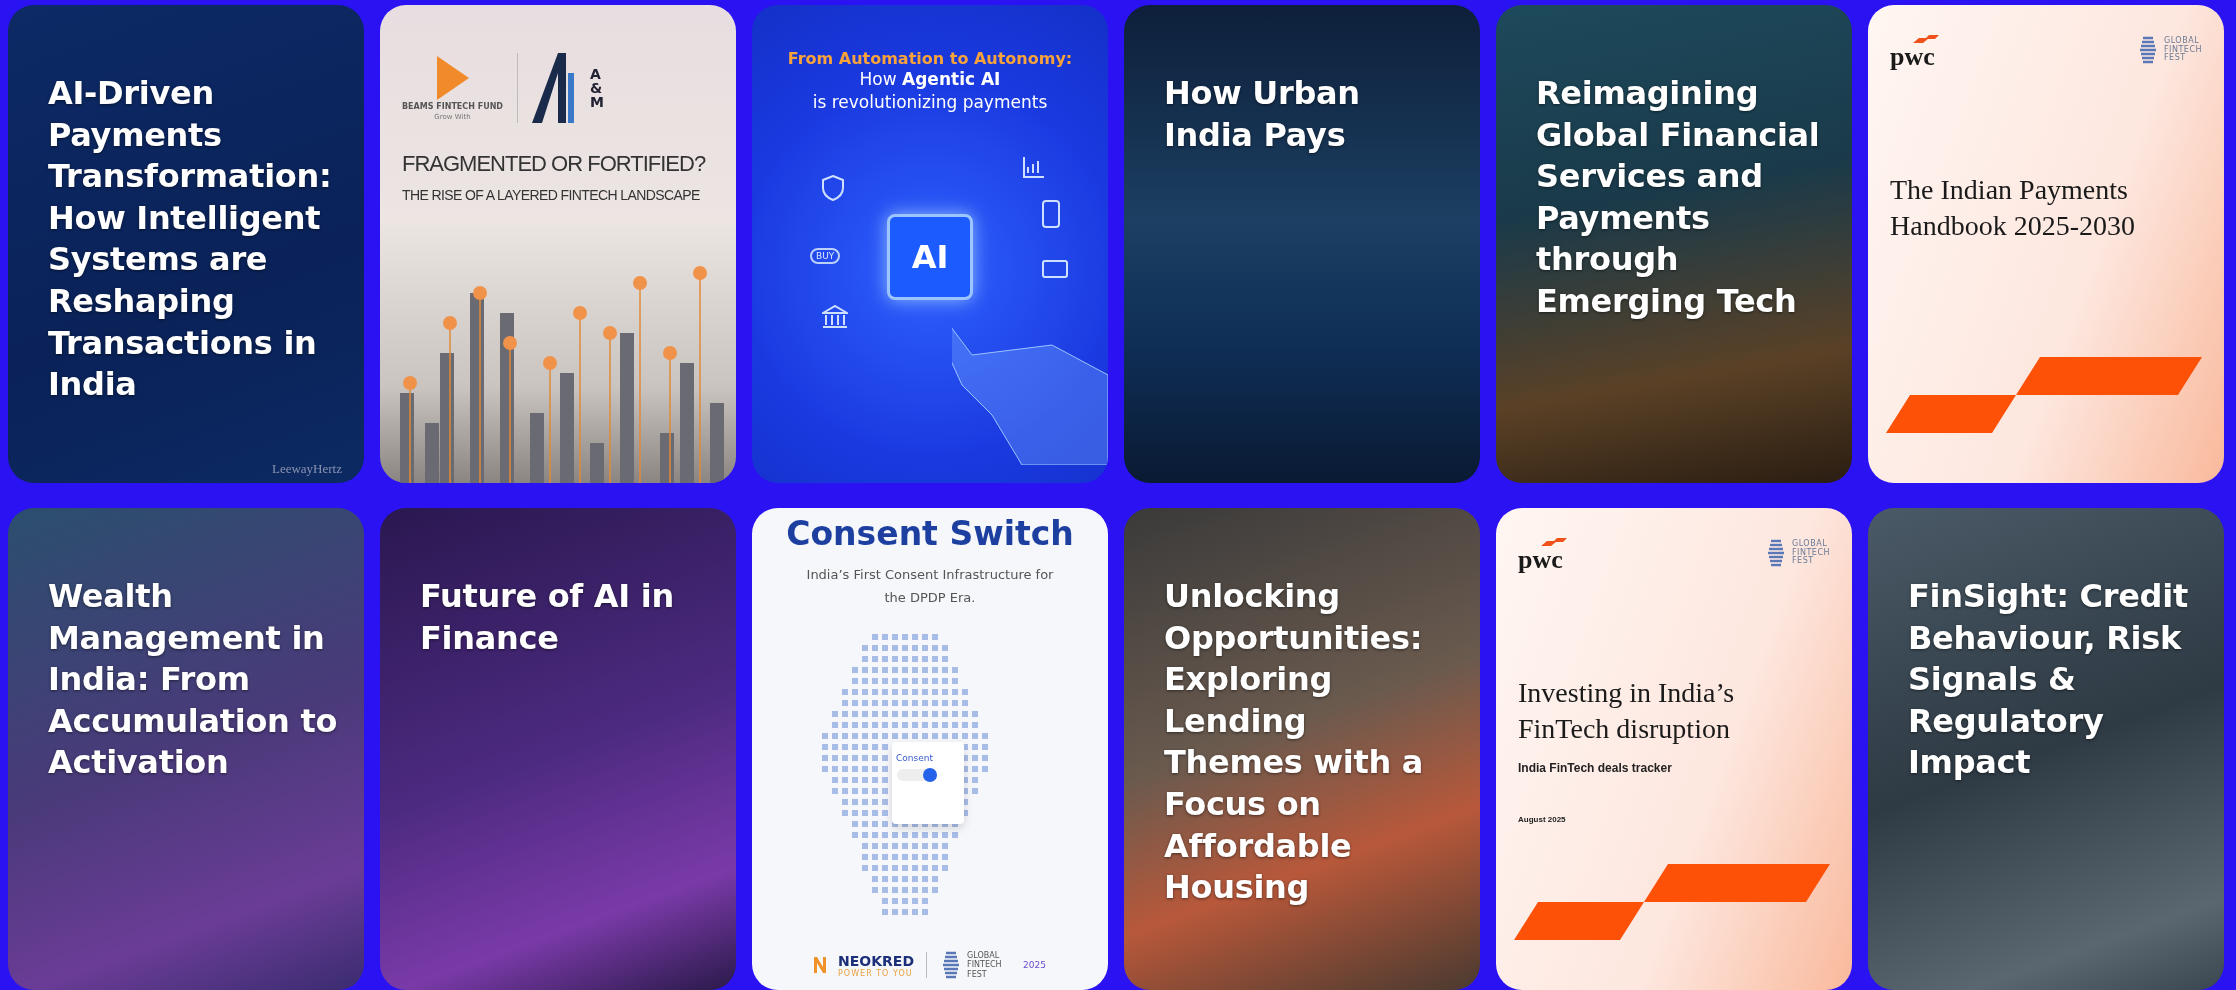 The width and height of the screenshot is (2236, 990). Describe the element at coordinates (1051, 214) in the screenshot. I see `phone-icon` at that location.